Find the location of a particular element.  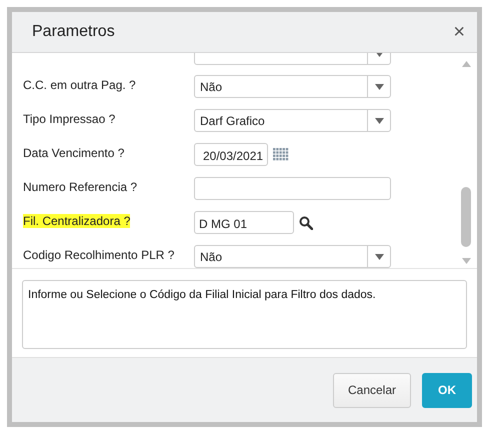

date-field: 20/03/2021 is located at coordinates (231, 154).